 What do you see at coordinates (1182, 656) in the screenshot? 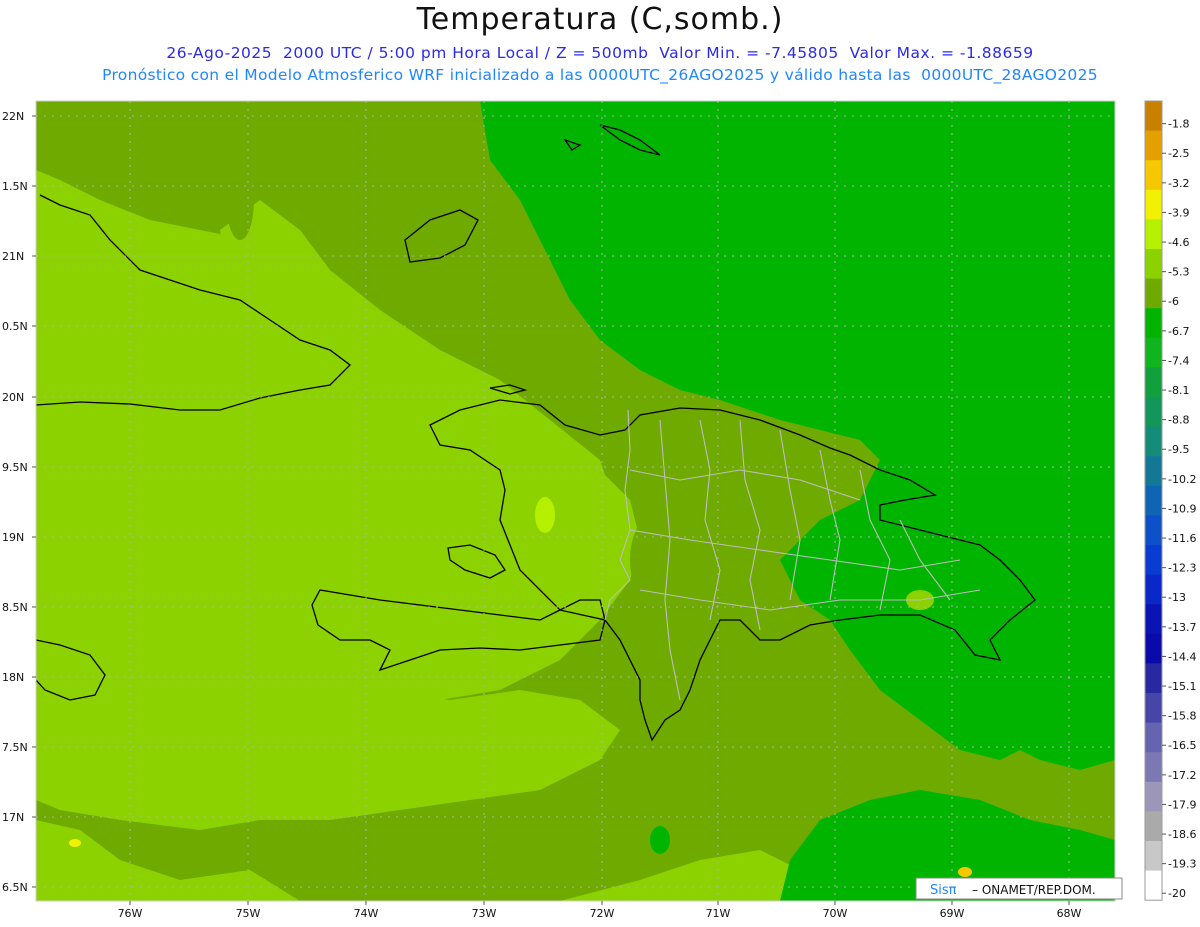
I see `colorbar-label: -14.4` at bounding box center [1182, 656].